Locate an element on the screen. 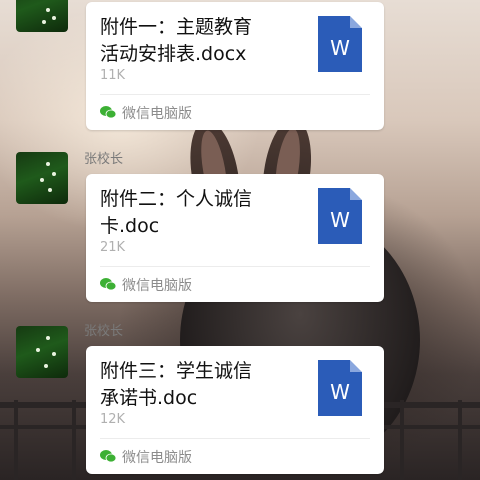  file-name: 附件二：个人诚信 卡.doc is located at coordinates (176, 212).